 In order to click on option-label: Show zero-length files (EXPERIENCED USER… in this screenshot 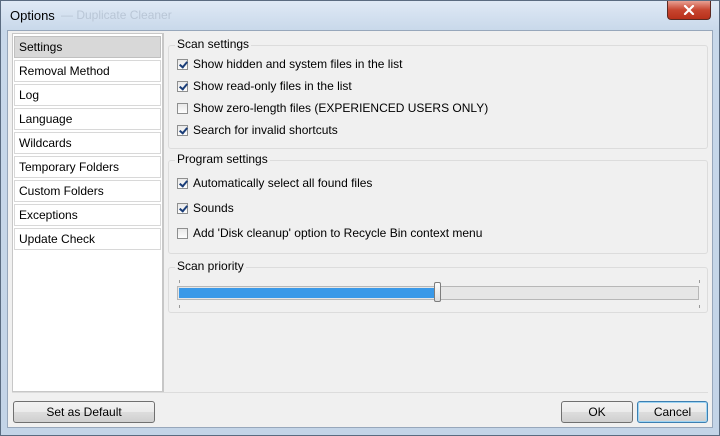, I will do `click(341, 108)`.